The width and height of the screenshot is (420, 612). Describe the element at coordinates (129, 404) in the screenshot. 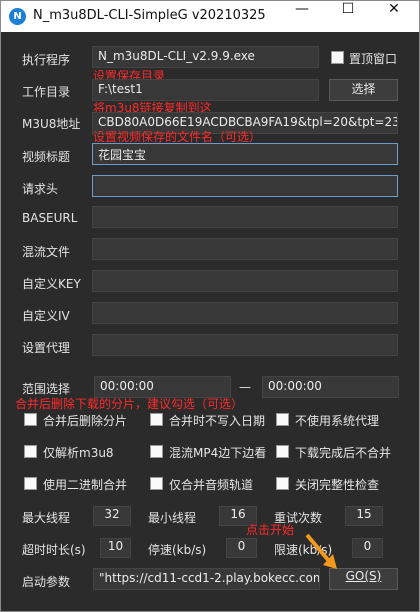

I see `annotation-merge-delete: 合并后删除下载的分片，建议勾选（可选）` at that location.